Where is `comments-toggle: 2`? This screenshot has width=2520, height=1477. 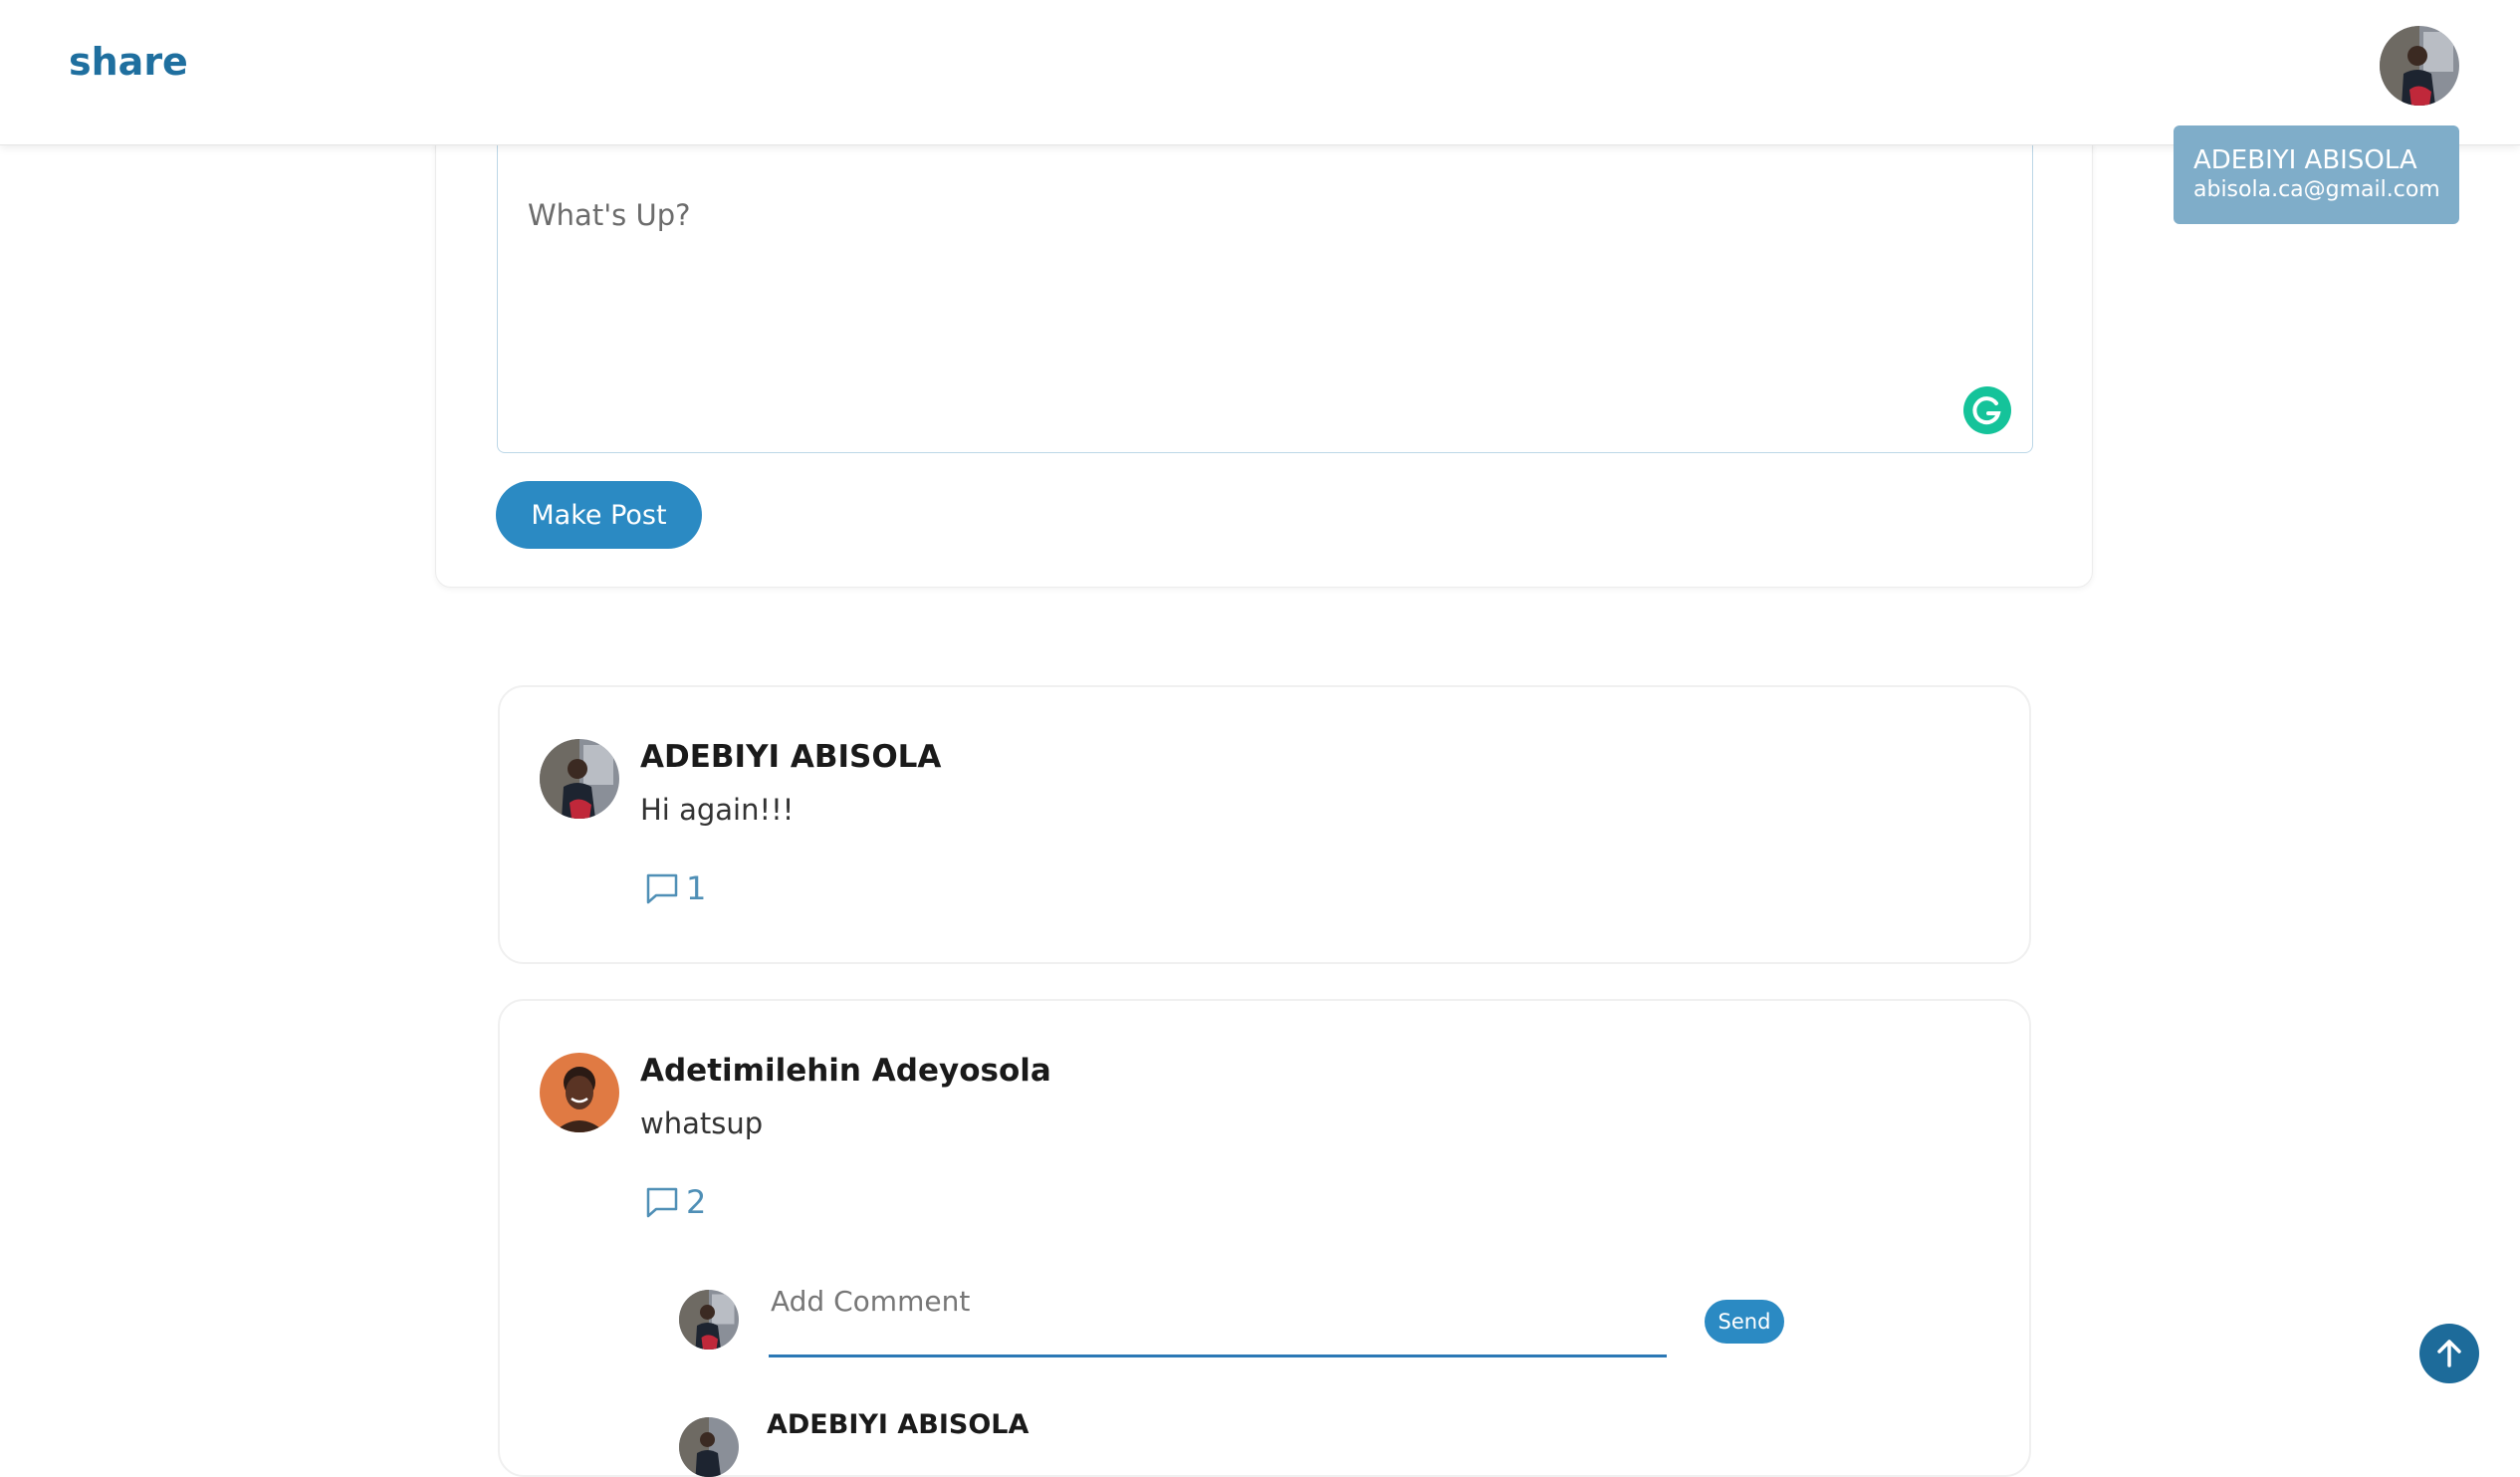 comments-toggle: 2 is located at coordinates (674, 1202).